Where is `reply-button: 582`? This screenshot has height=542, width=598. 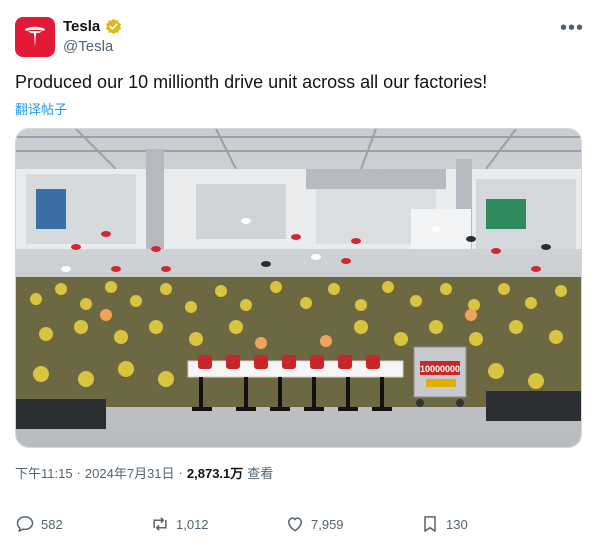
reply-button: 582 is located at coordinates (82, 524).